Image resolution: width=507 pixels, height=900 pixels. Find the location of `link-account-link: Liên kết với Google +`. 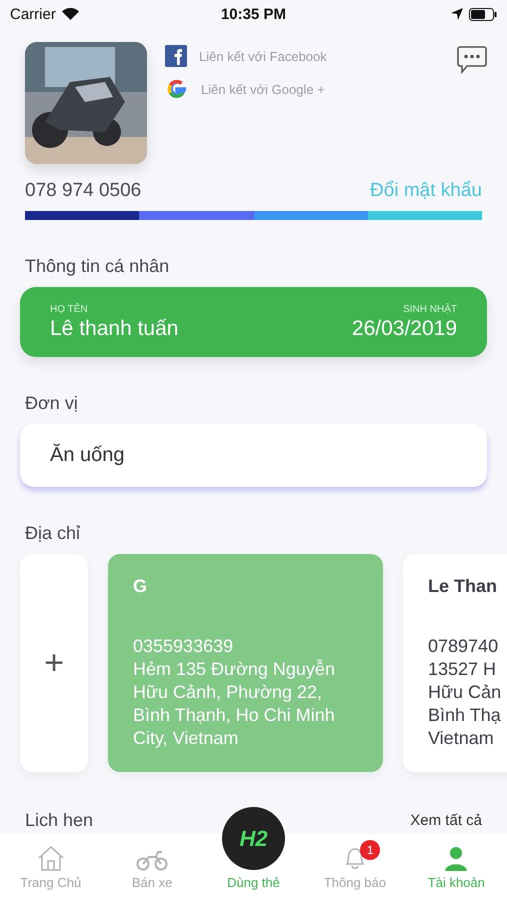

link-account-link: Liên kết với Google + is located at coordinates (263, 89).